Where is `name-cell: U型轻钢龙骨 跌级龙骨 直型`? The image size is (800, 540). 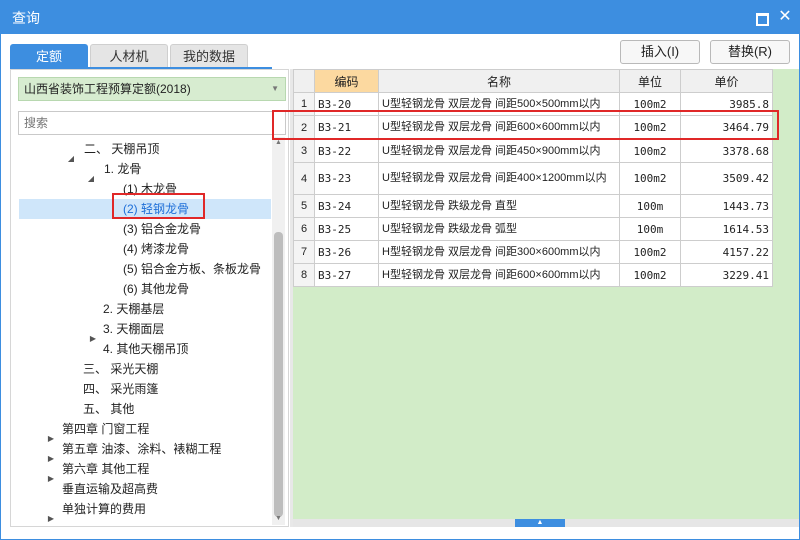 name-cell: U型轻钢龙骨 跌级龙骨 直型 is located at coordinates (499, 206).